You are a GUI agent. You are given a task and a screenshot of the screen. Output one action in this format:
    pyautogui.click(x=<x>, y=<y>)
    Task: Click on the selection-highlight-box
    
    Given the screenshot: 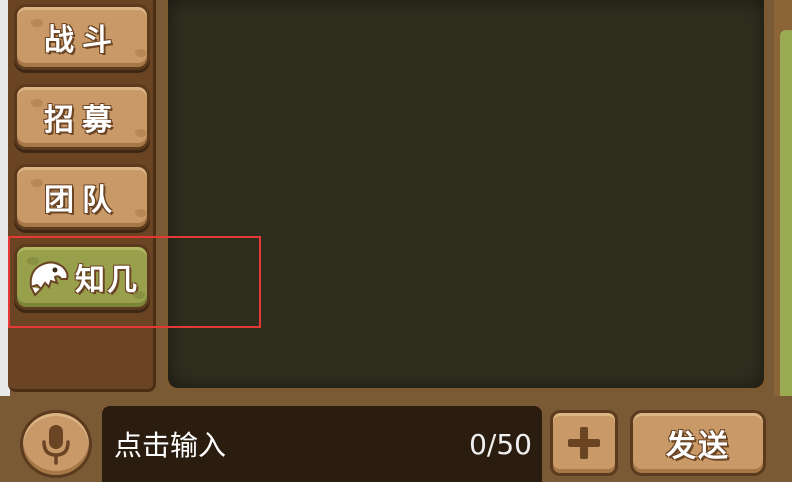 What is the action you would take?
    pyautogui.click(x=134, y=282)
    